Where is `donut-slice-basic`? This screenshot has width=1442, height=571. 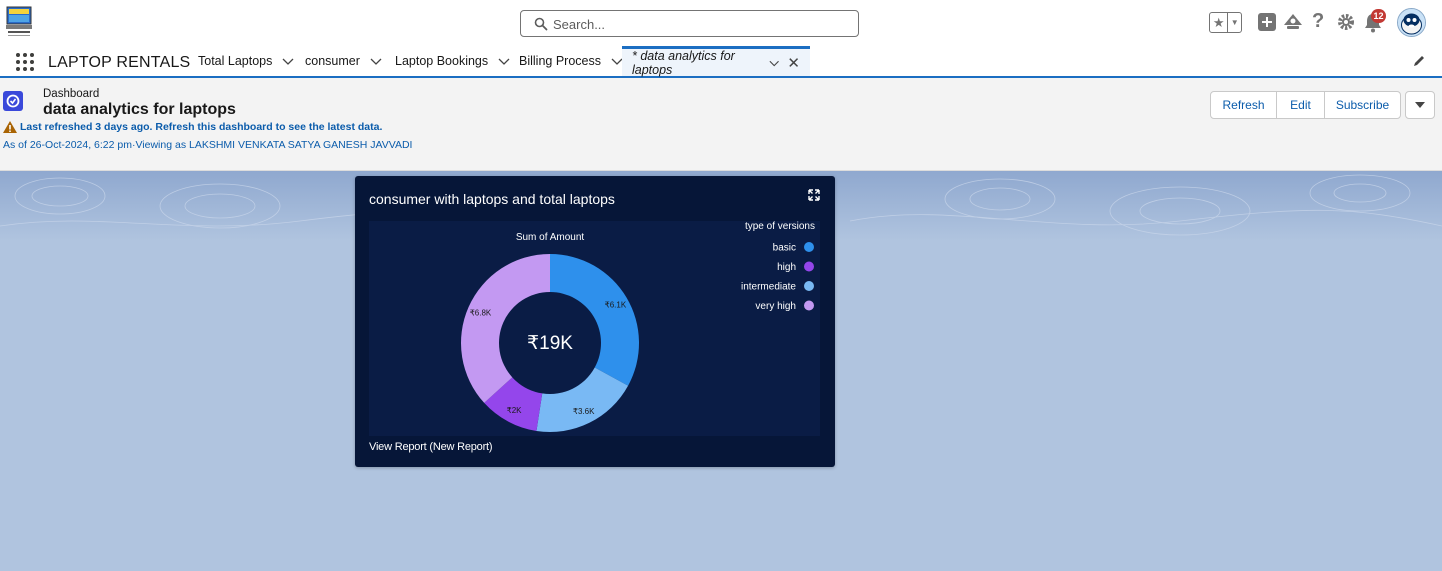 donut-slice-basic is located at coordinates (594, 320).